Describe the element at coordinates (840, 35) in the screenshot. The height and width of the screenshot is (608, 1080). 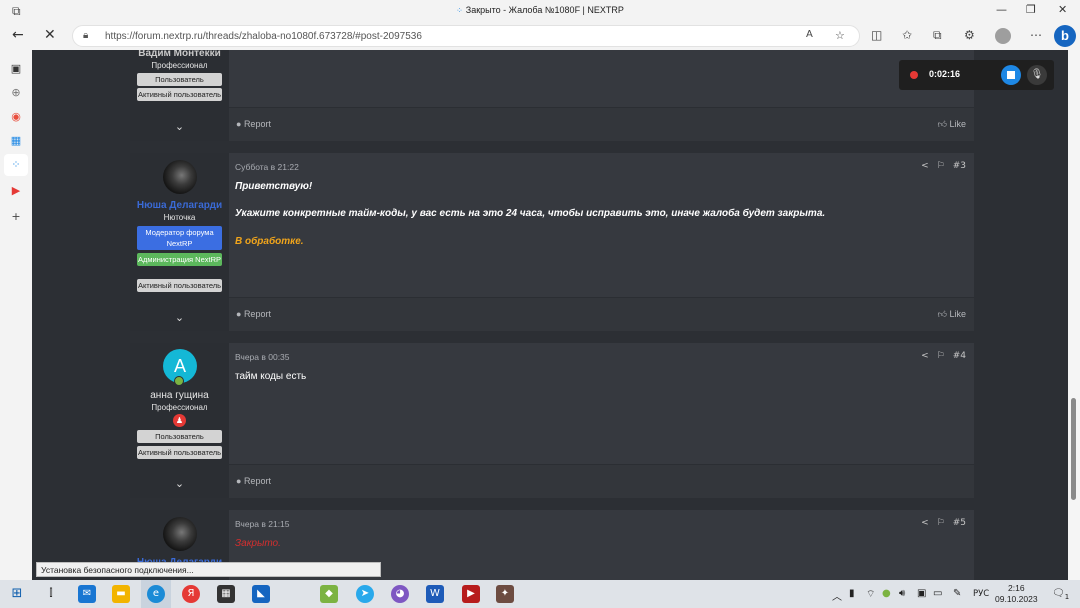
I see `favorite-star-icon: ☆` at that location.